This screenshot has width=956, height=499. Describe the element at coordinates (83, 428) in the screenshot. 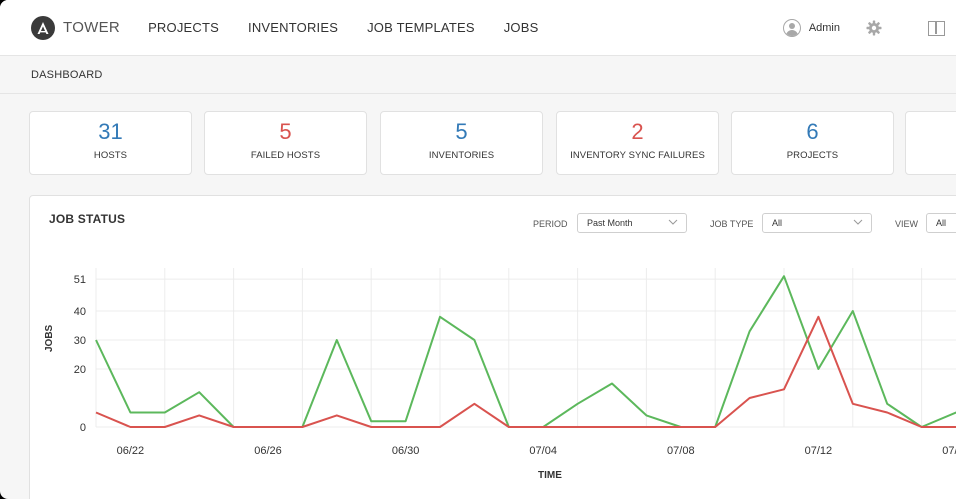

I see `y-tick-label: 0` at that location.